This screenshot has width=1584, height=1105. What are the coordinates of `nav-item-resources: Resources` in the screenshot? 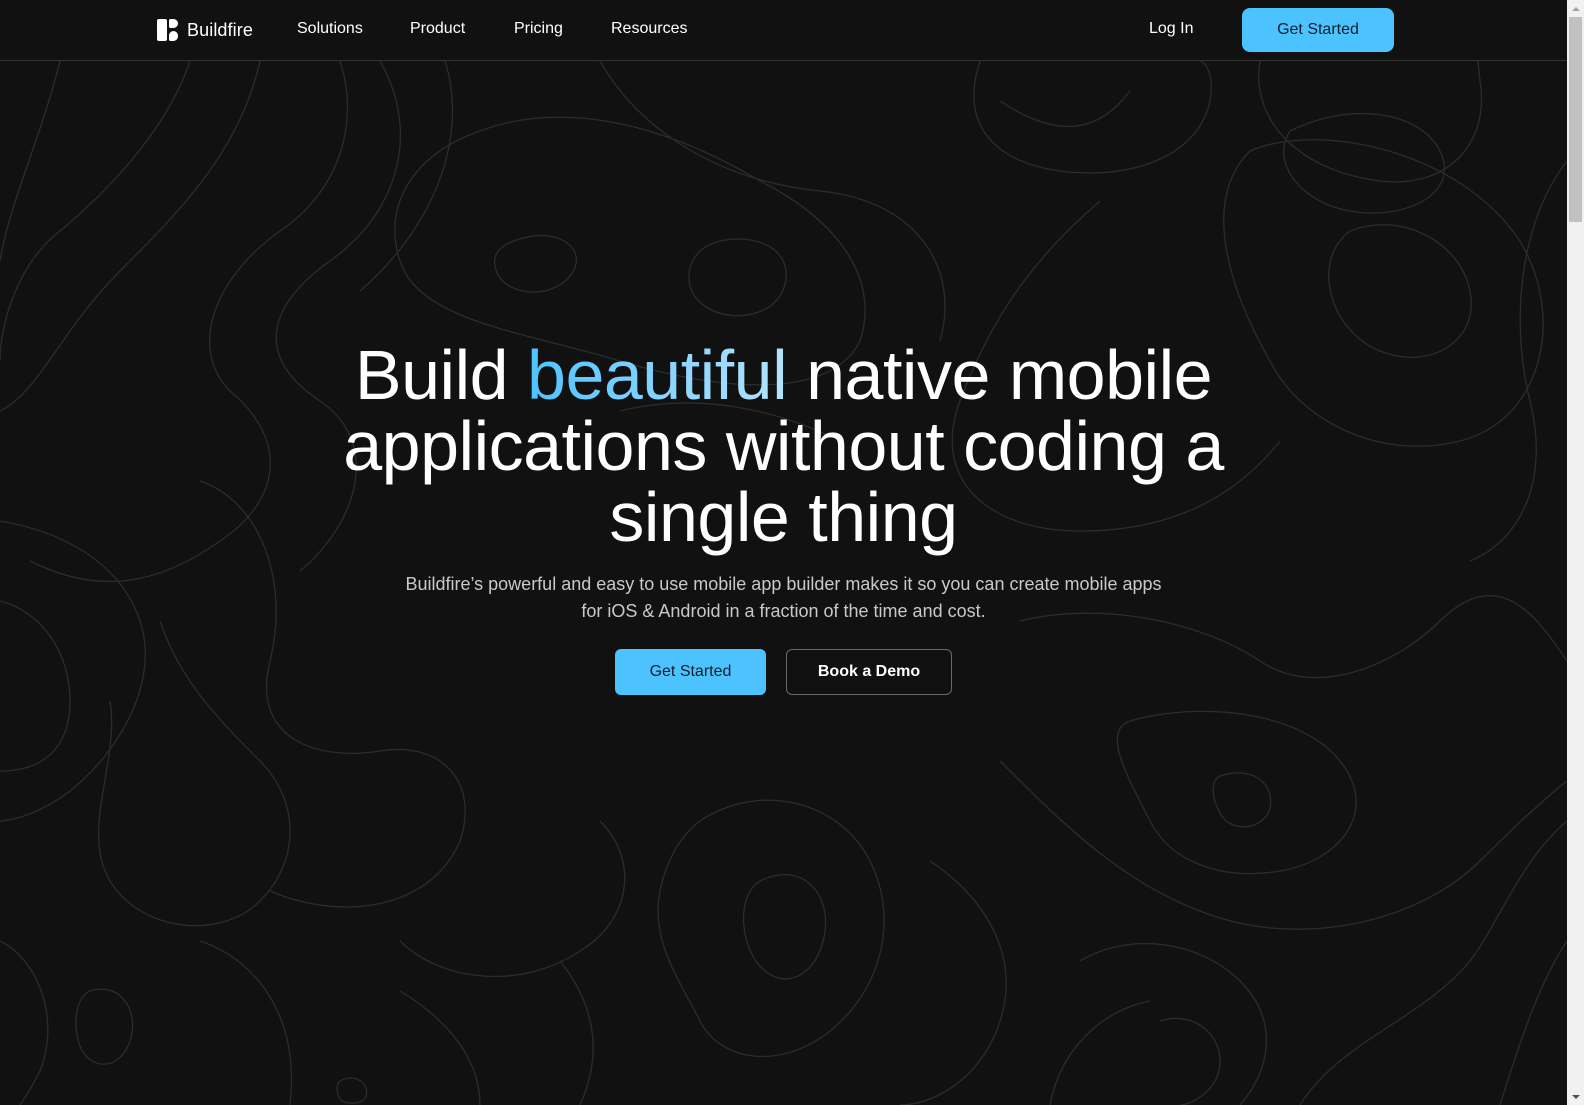 It's located at (649, 29).